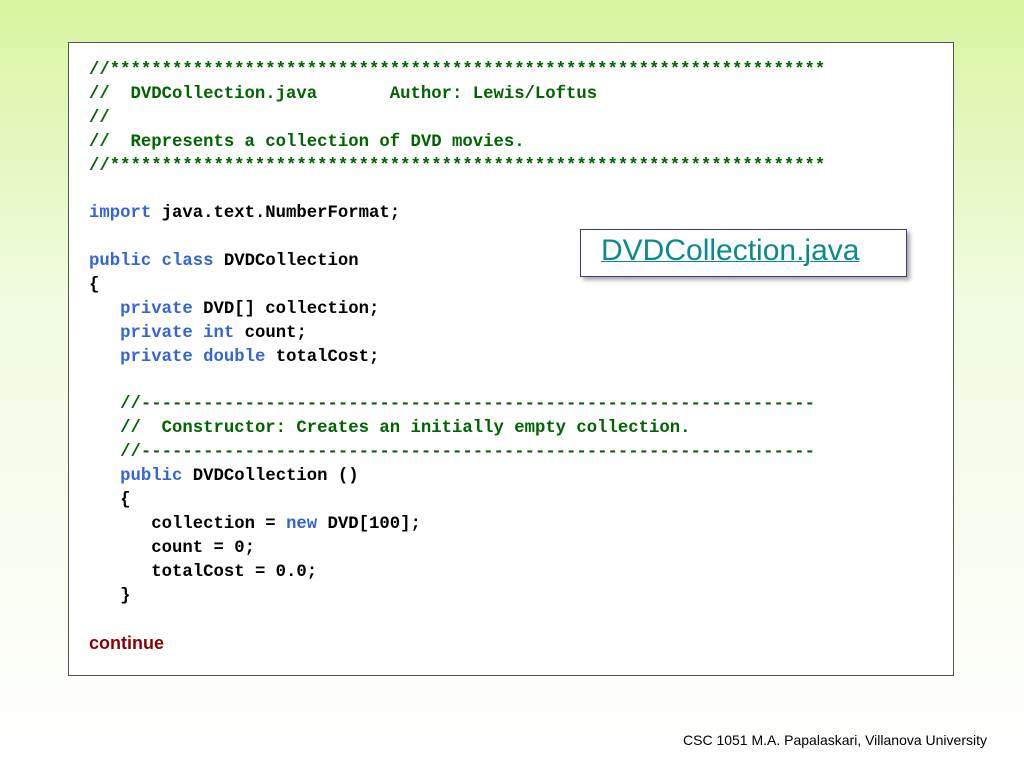  Describe the element at coordinates (322, 357) in the screenshot. I see `field-total-cost-decl: totalCost;` at that location.